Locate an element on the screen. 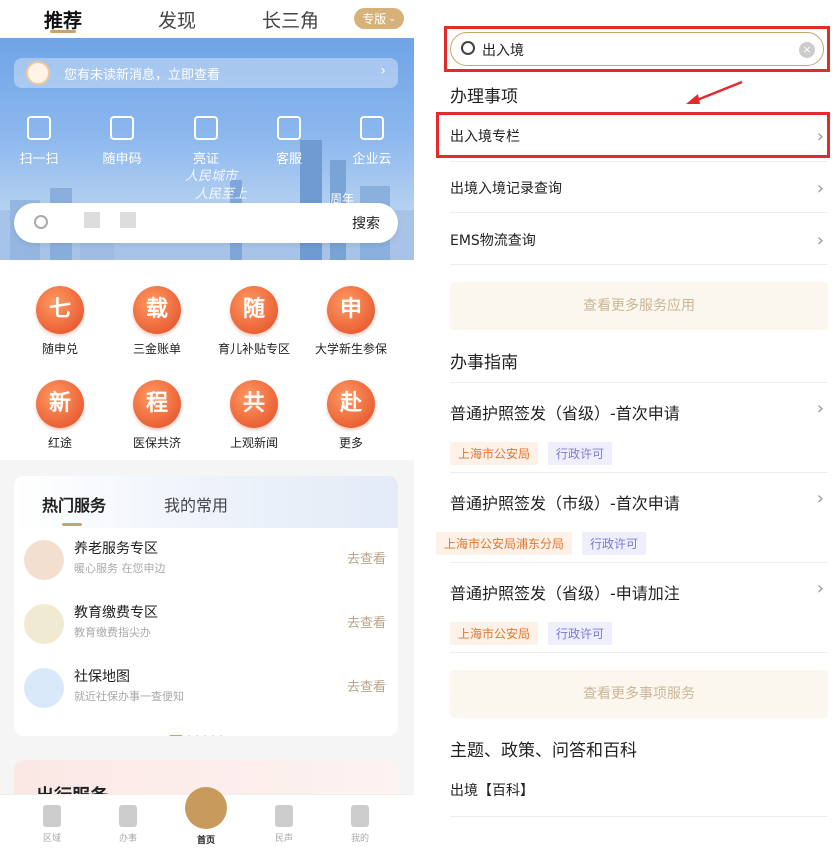 This screenshot has height=852, width=834. tab-discover: 发现 is located at coordinates (177, 19).